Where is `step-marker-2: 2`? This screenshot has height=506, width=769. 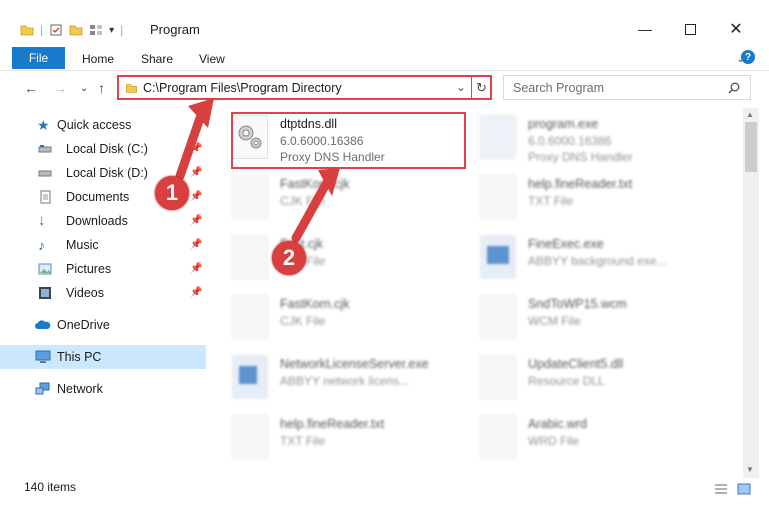 step-marker-2: 2 is located at coordinates (289, 258).